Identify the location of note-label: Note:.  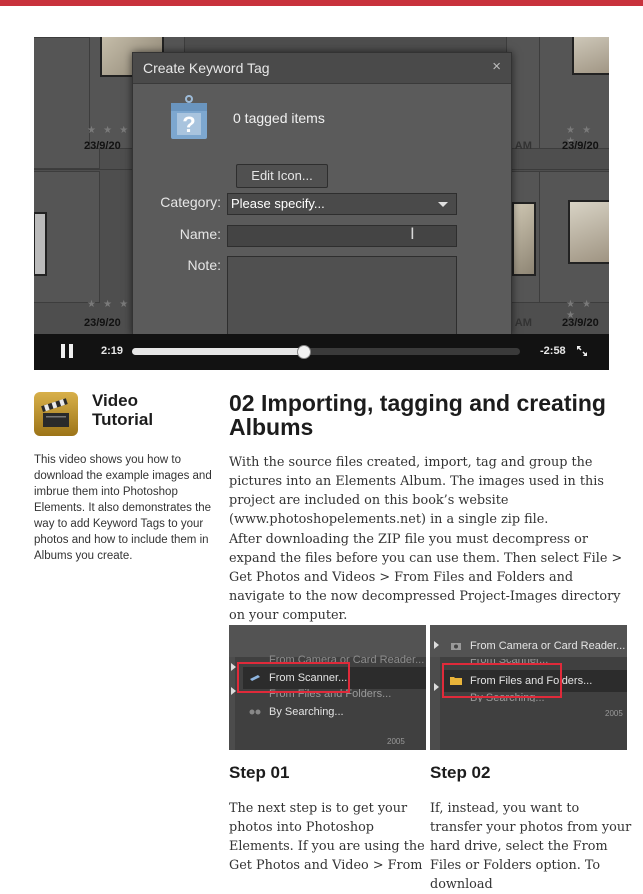
(204, 265).